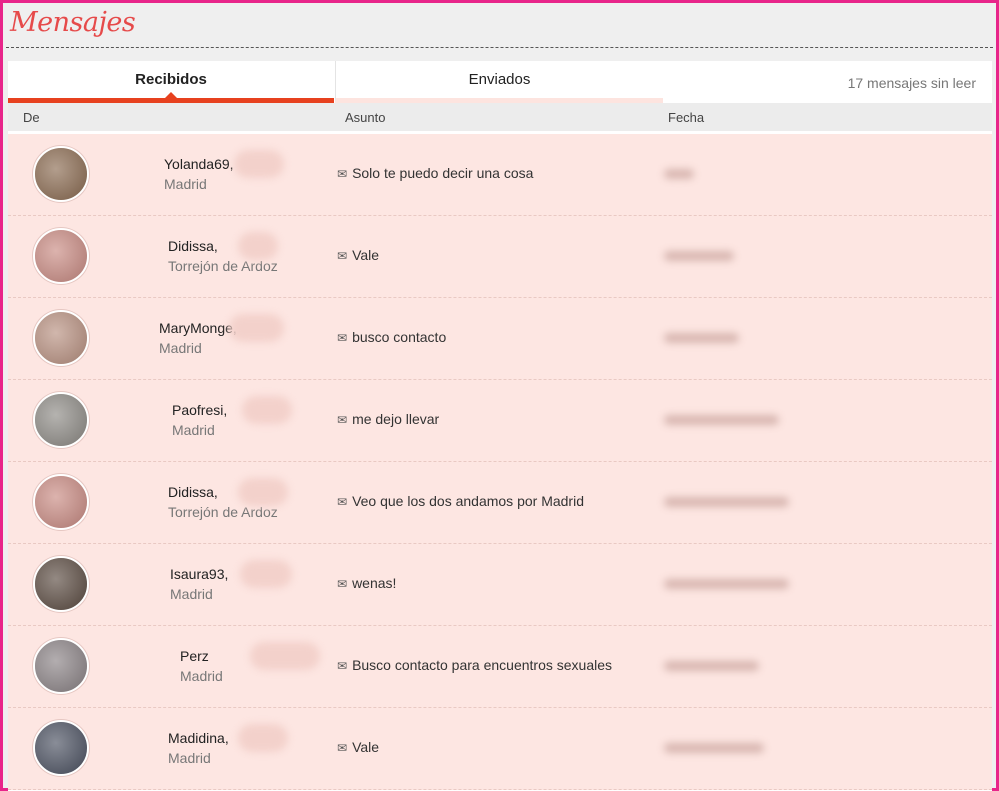  I want to click on message-subject: ✉ wenas!, so click(366, 583).